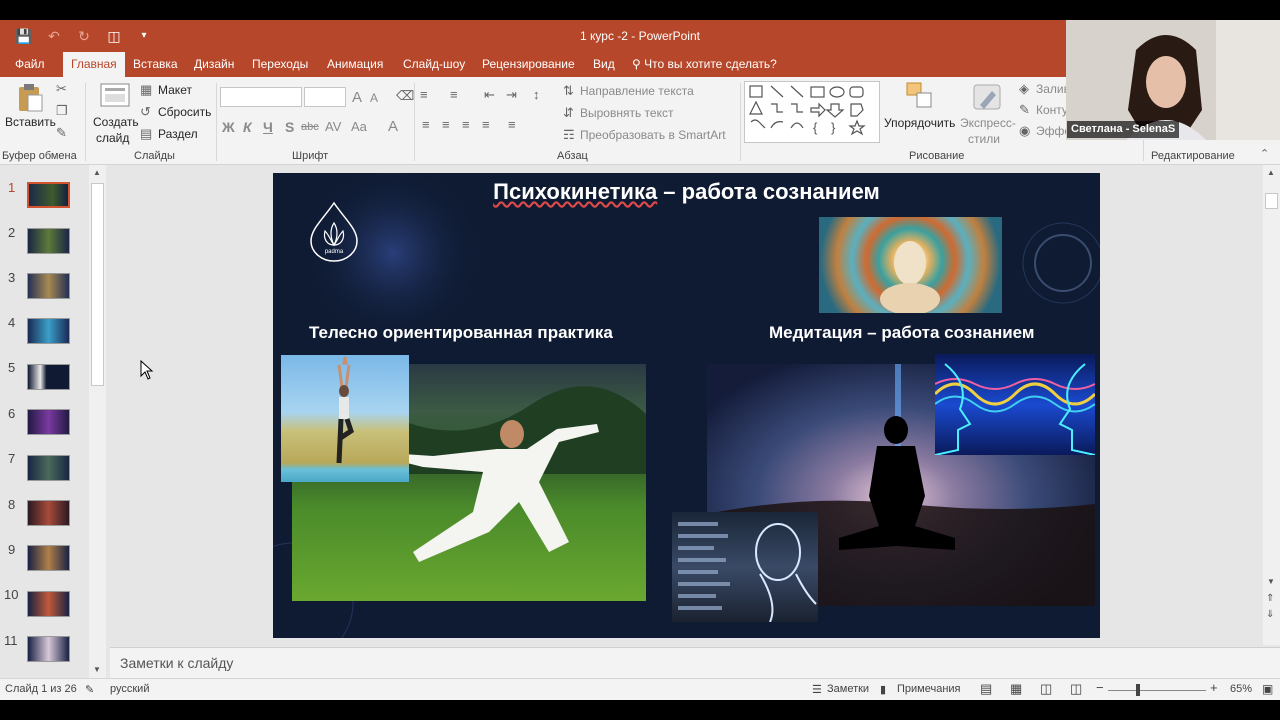 The width and height of the screenshot is (1280, 720). What do you see at coordinates (848, 689) in the screenshot?
I see `notes-toggle-button: Заметки` at bounding box center [848, 689].